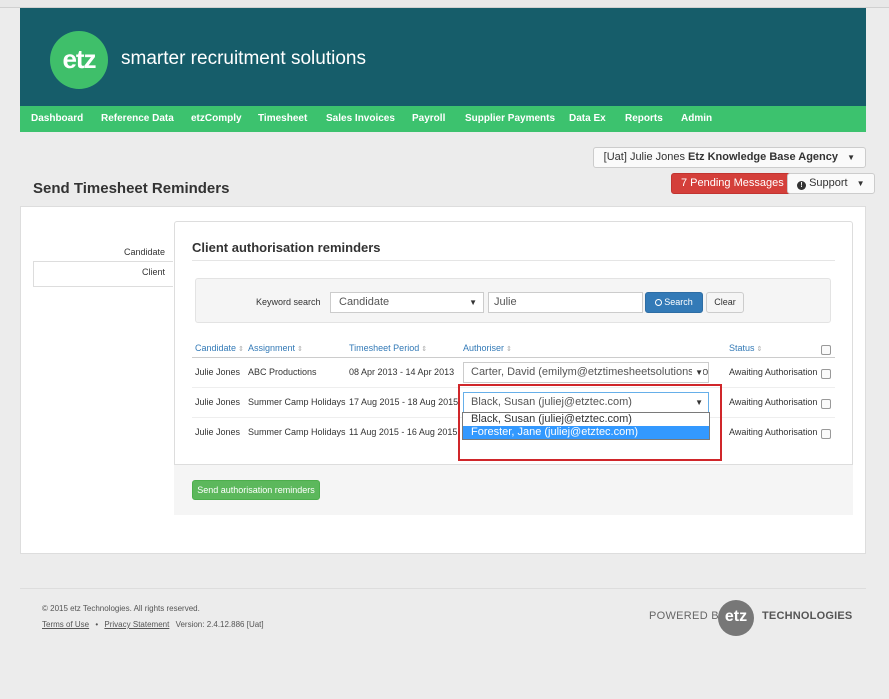  What do you see at coordinates (510, 118) in the screenshot?
I see `nav-item-supplier-payments: Supplier Payments` at bounding box center [510, 118].